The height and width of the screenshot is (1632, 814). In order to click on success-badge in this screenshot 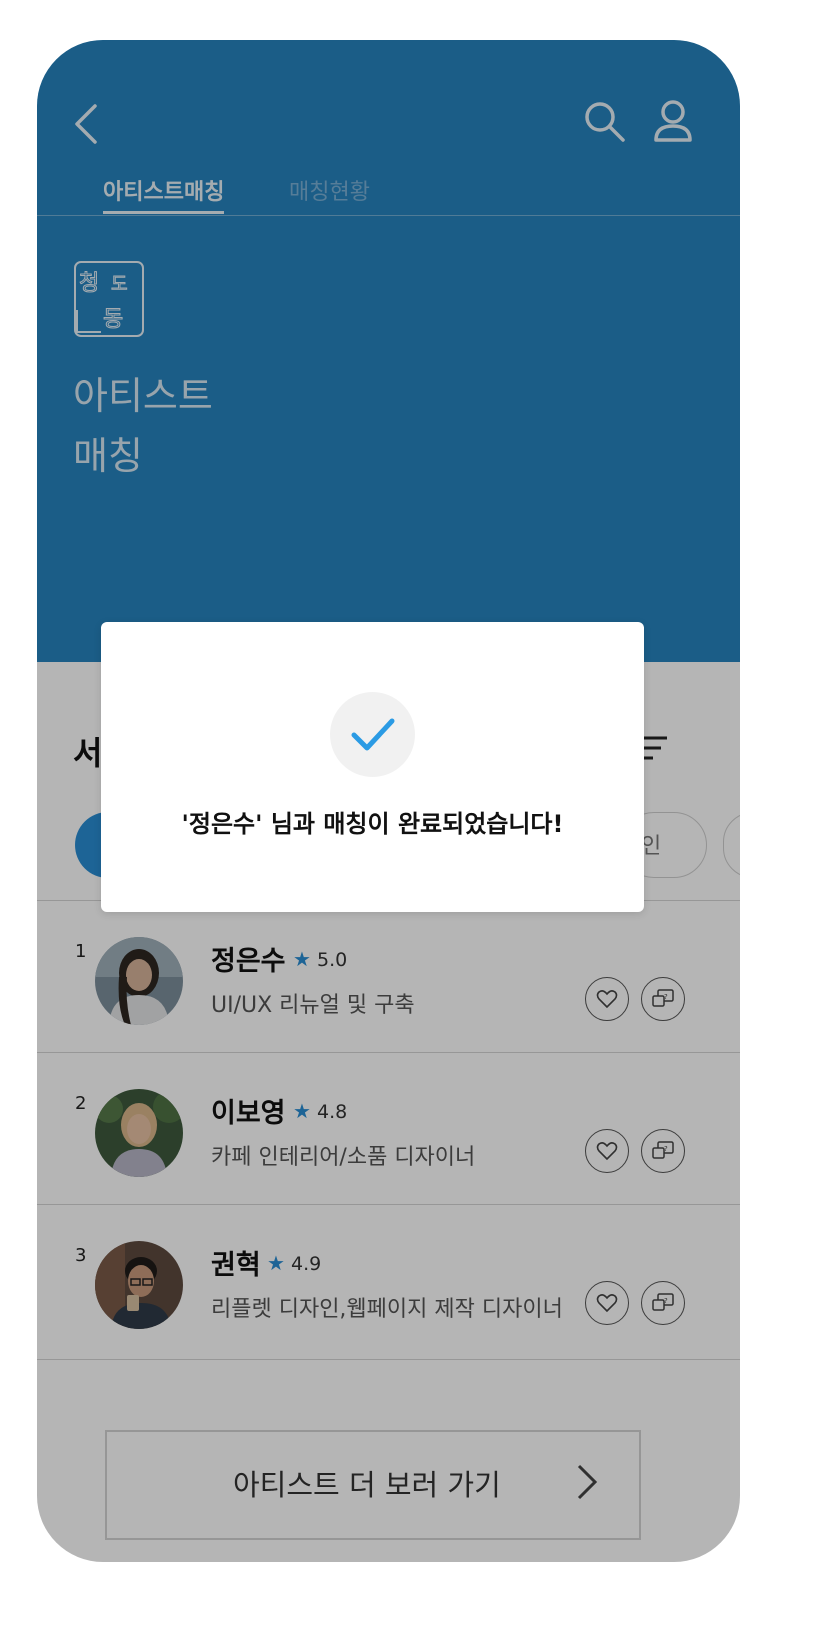, I will do `click(372, 734)`.